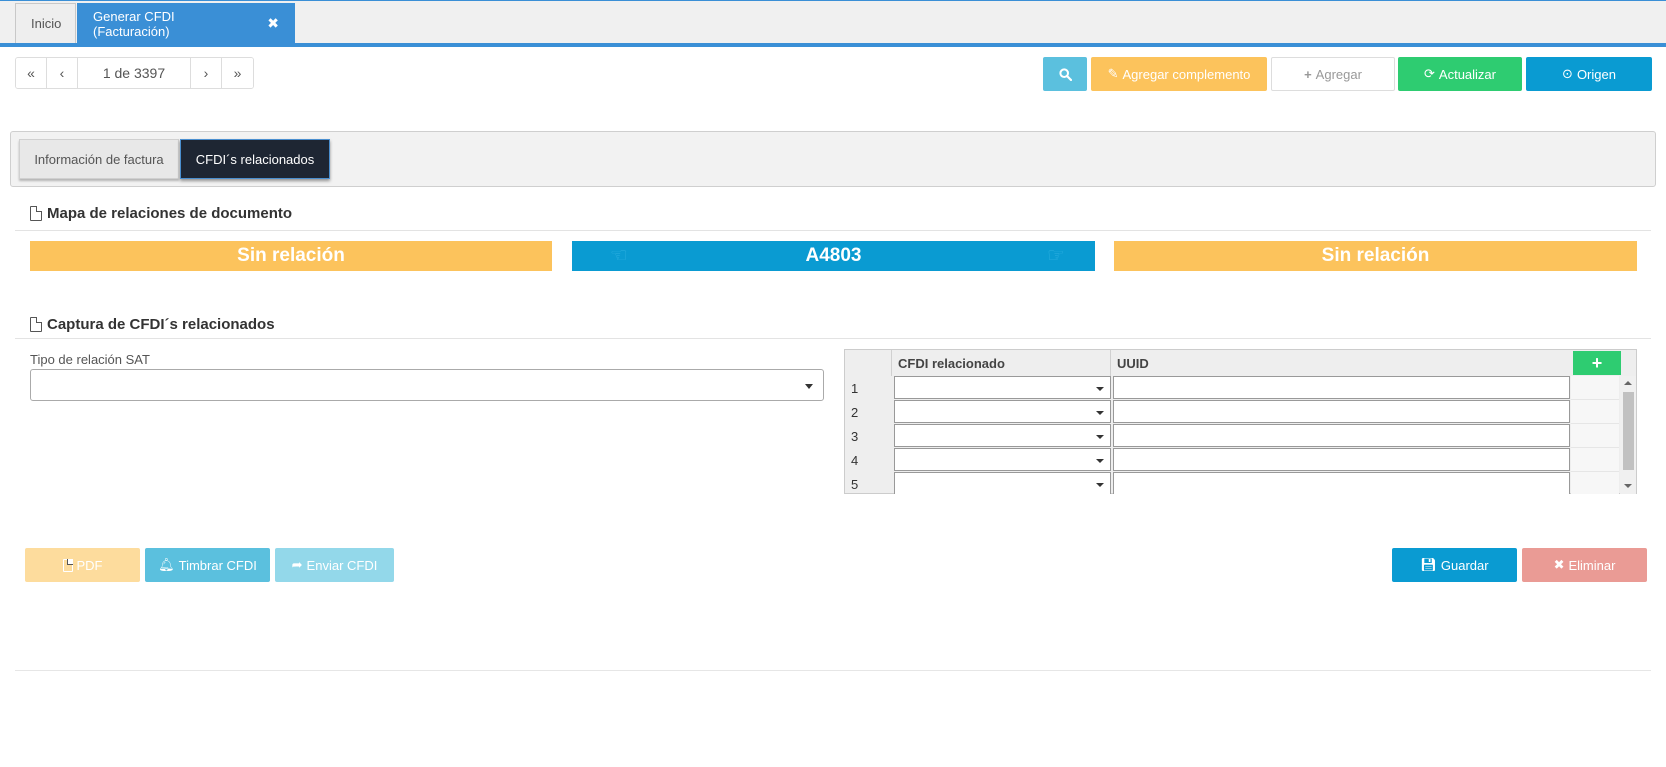 The width and height of the screenshot is (1666, 767). What do you see at coordinates (1000, 363) in the screenshot?
I see `column-header-cfdi: CFDI relacionado` at bounding box center [1000, 363].